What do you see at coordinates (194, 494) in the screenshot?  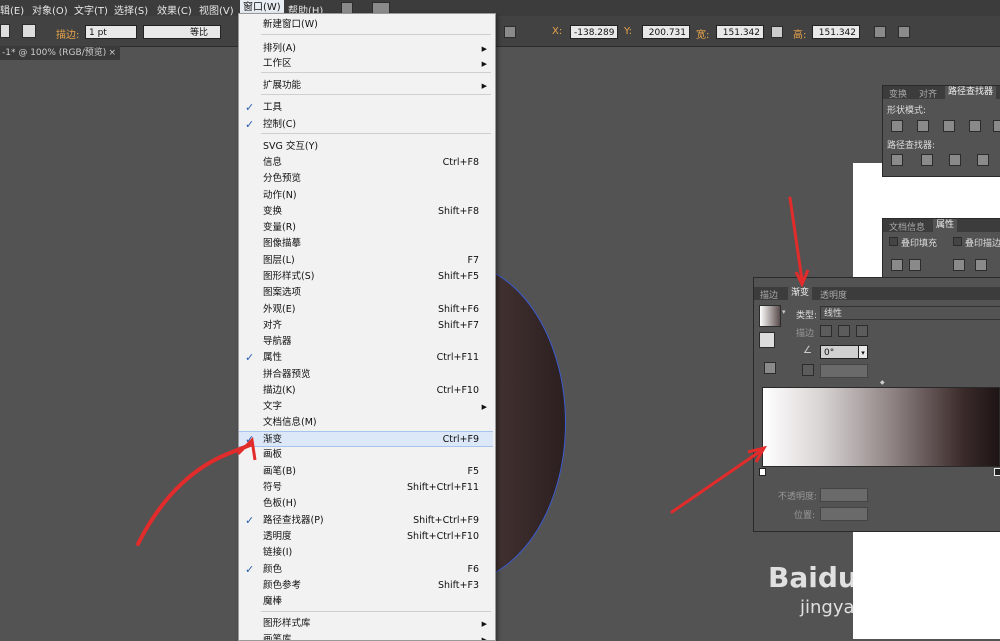 I see `arrow-to-gradient-item` at bounding box center [194, 494].